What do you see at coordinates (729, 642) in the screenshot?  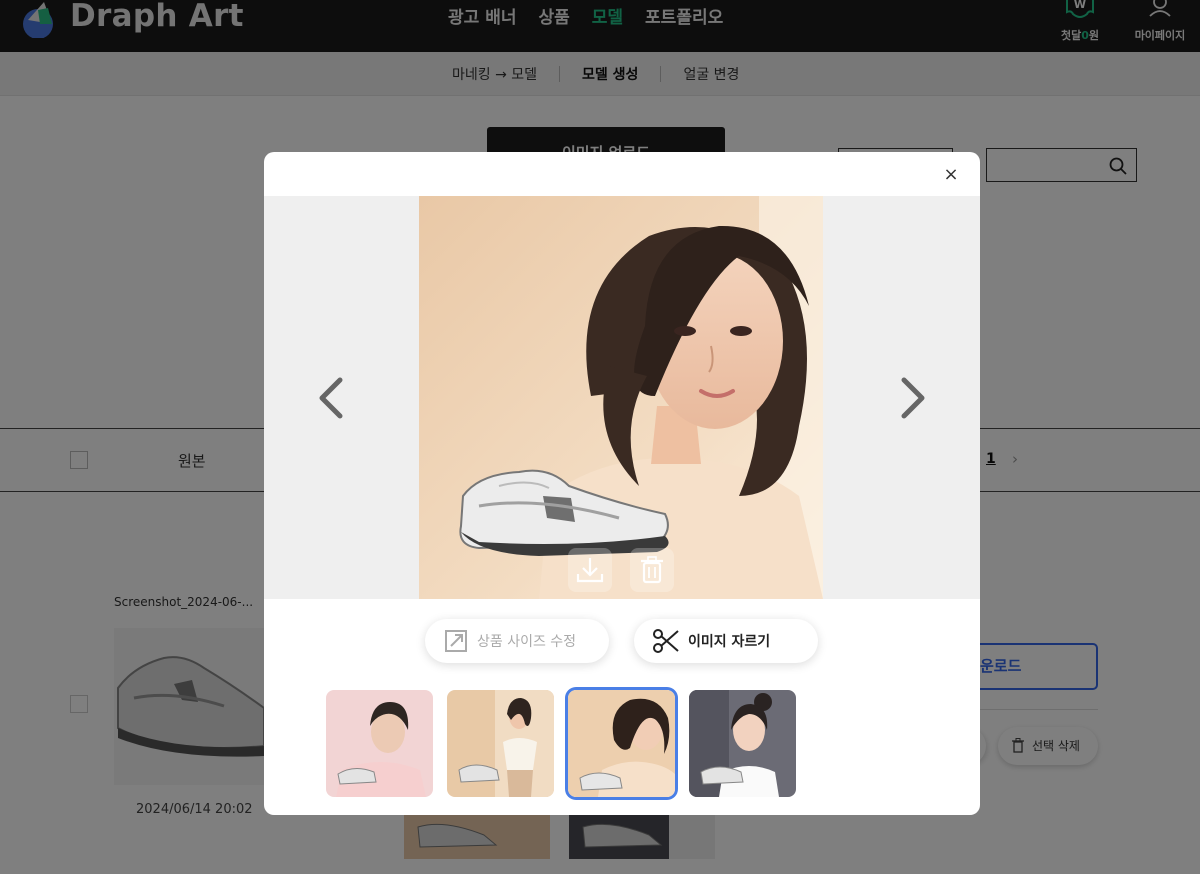 I see `image-crop-label: 이미지 자르기` at bounding box center [729, 642].